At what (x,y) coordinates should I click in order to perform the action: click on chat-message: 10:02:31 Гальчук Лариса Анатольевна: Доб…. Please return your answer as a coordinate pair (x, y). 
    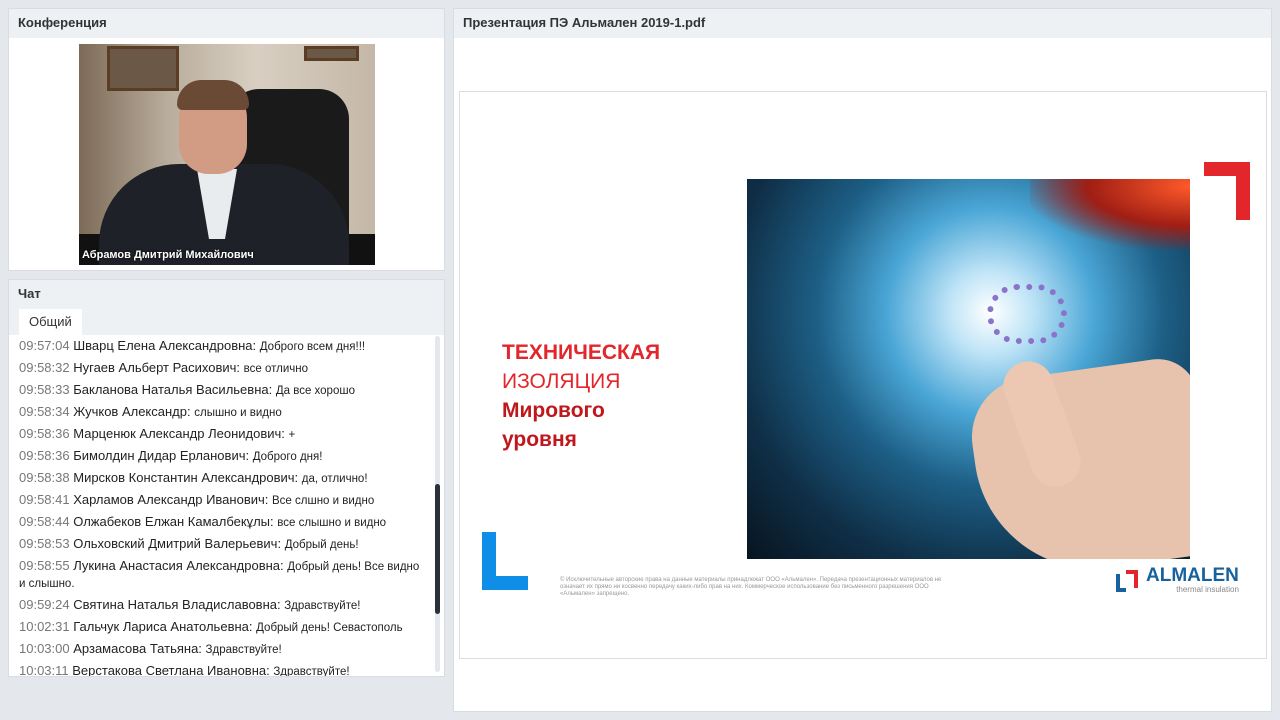
    Looking at the image, I should click on (220, 627).